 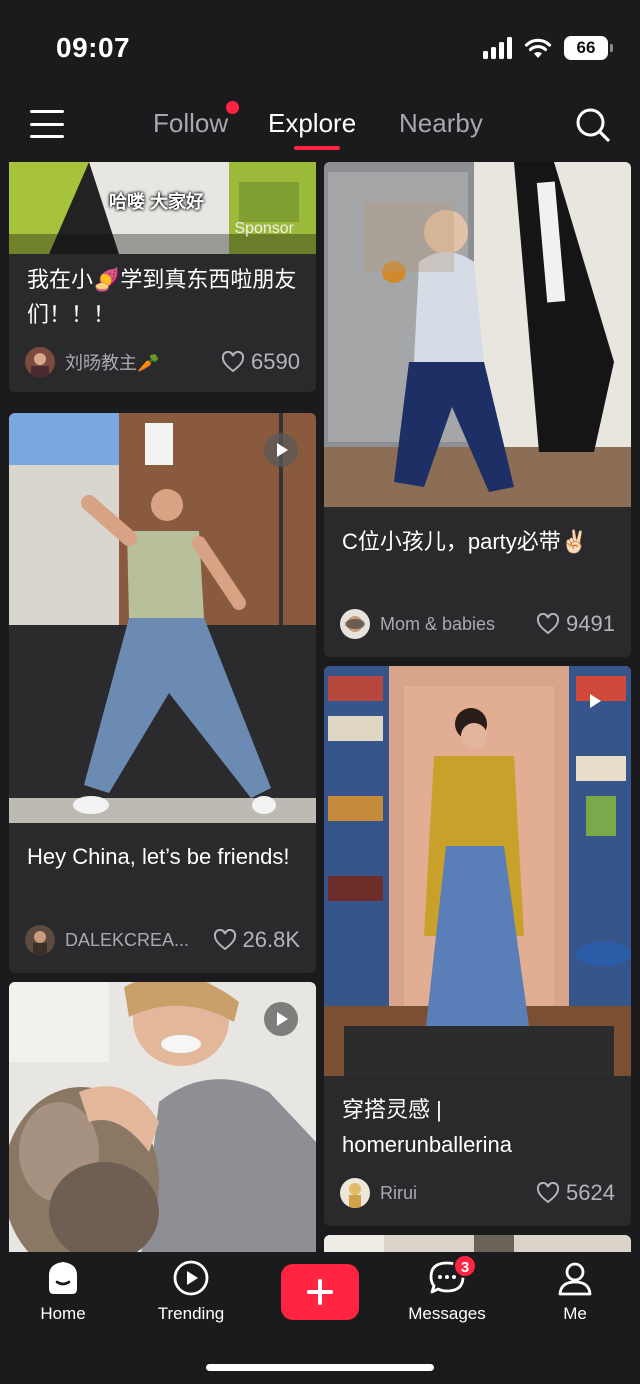 What do you see at coordinates (63, 1313) in the screenshot?
I see `nav-home-label: Home` at bounding box center [63, 1313].